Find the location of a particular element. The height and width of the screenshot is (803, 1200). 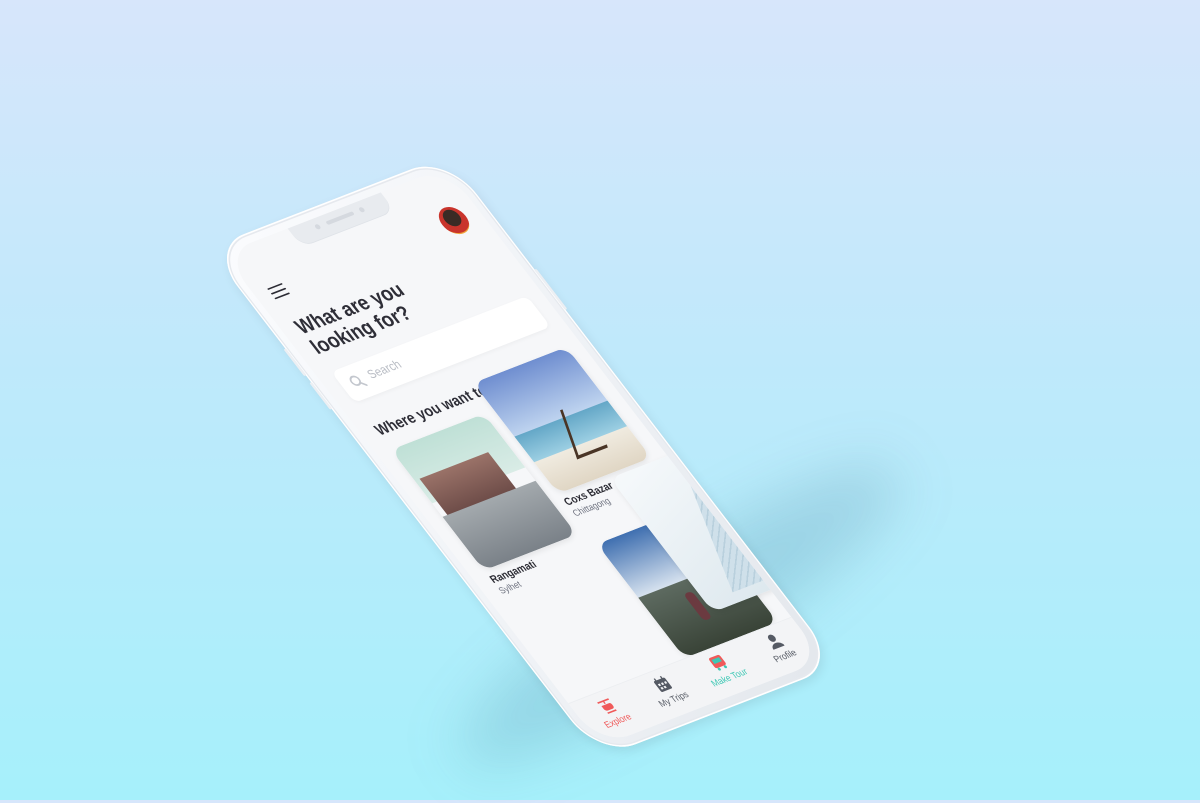

notch is located at coordinates (341, 220).